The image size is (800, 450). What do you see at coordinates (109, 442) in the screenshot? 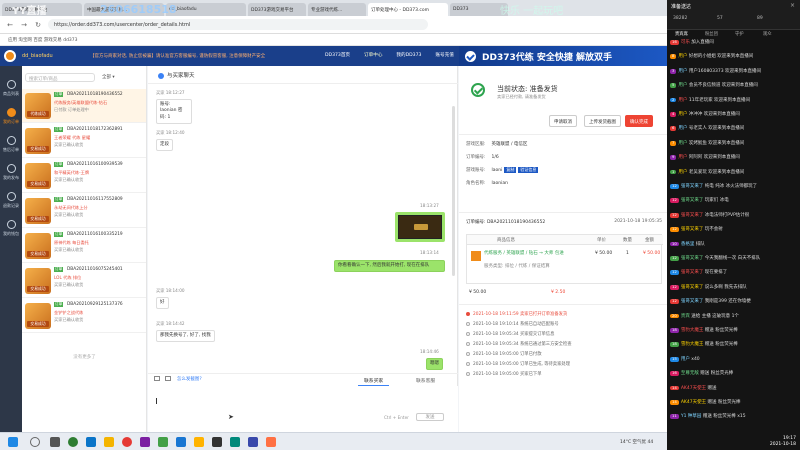
I see `folder-icon` at bounding box center [109, 442].